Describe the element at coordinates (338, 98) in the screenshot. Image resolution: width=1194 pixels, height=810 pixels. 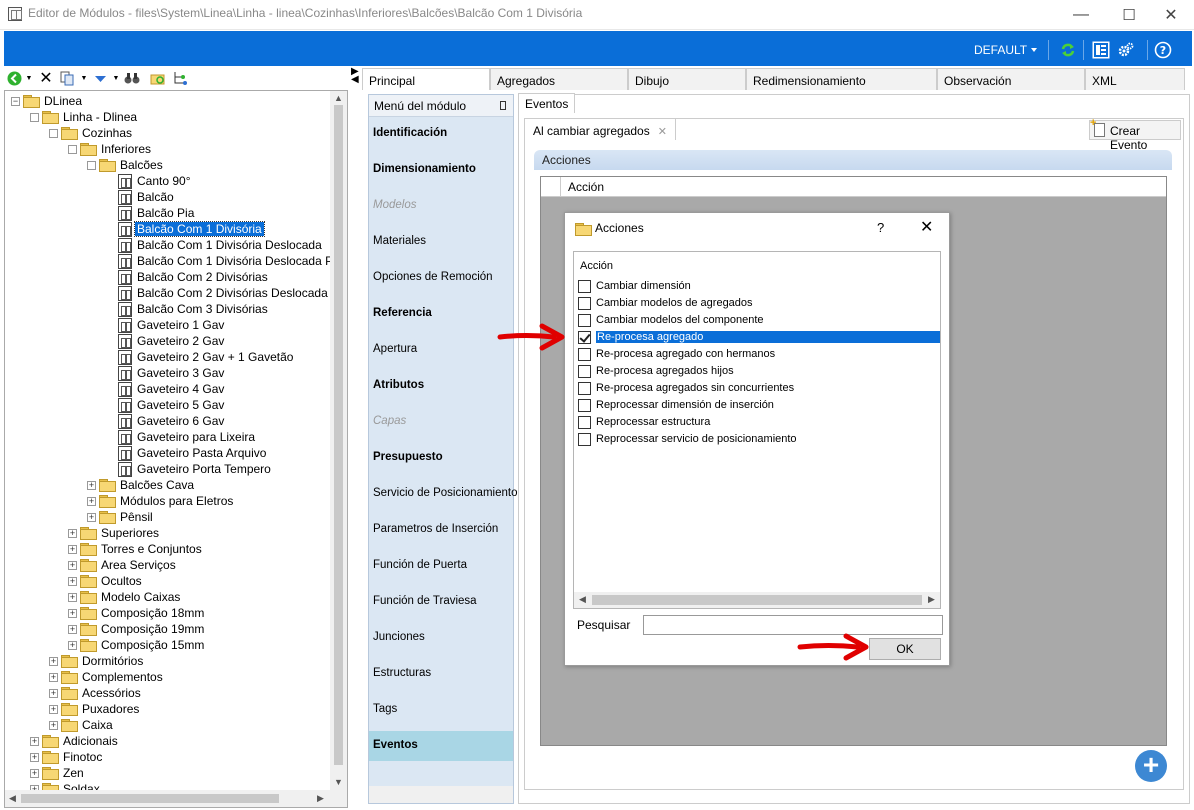
I see `scroll-up-icon: ▲` at that location.